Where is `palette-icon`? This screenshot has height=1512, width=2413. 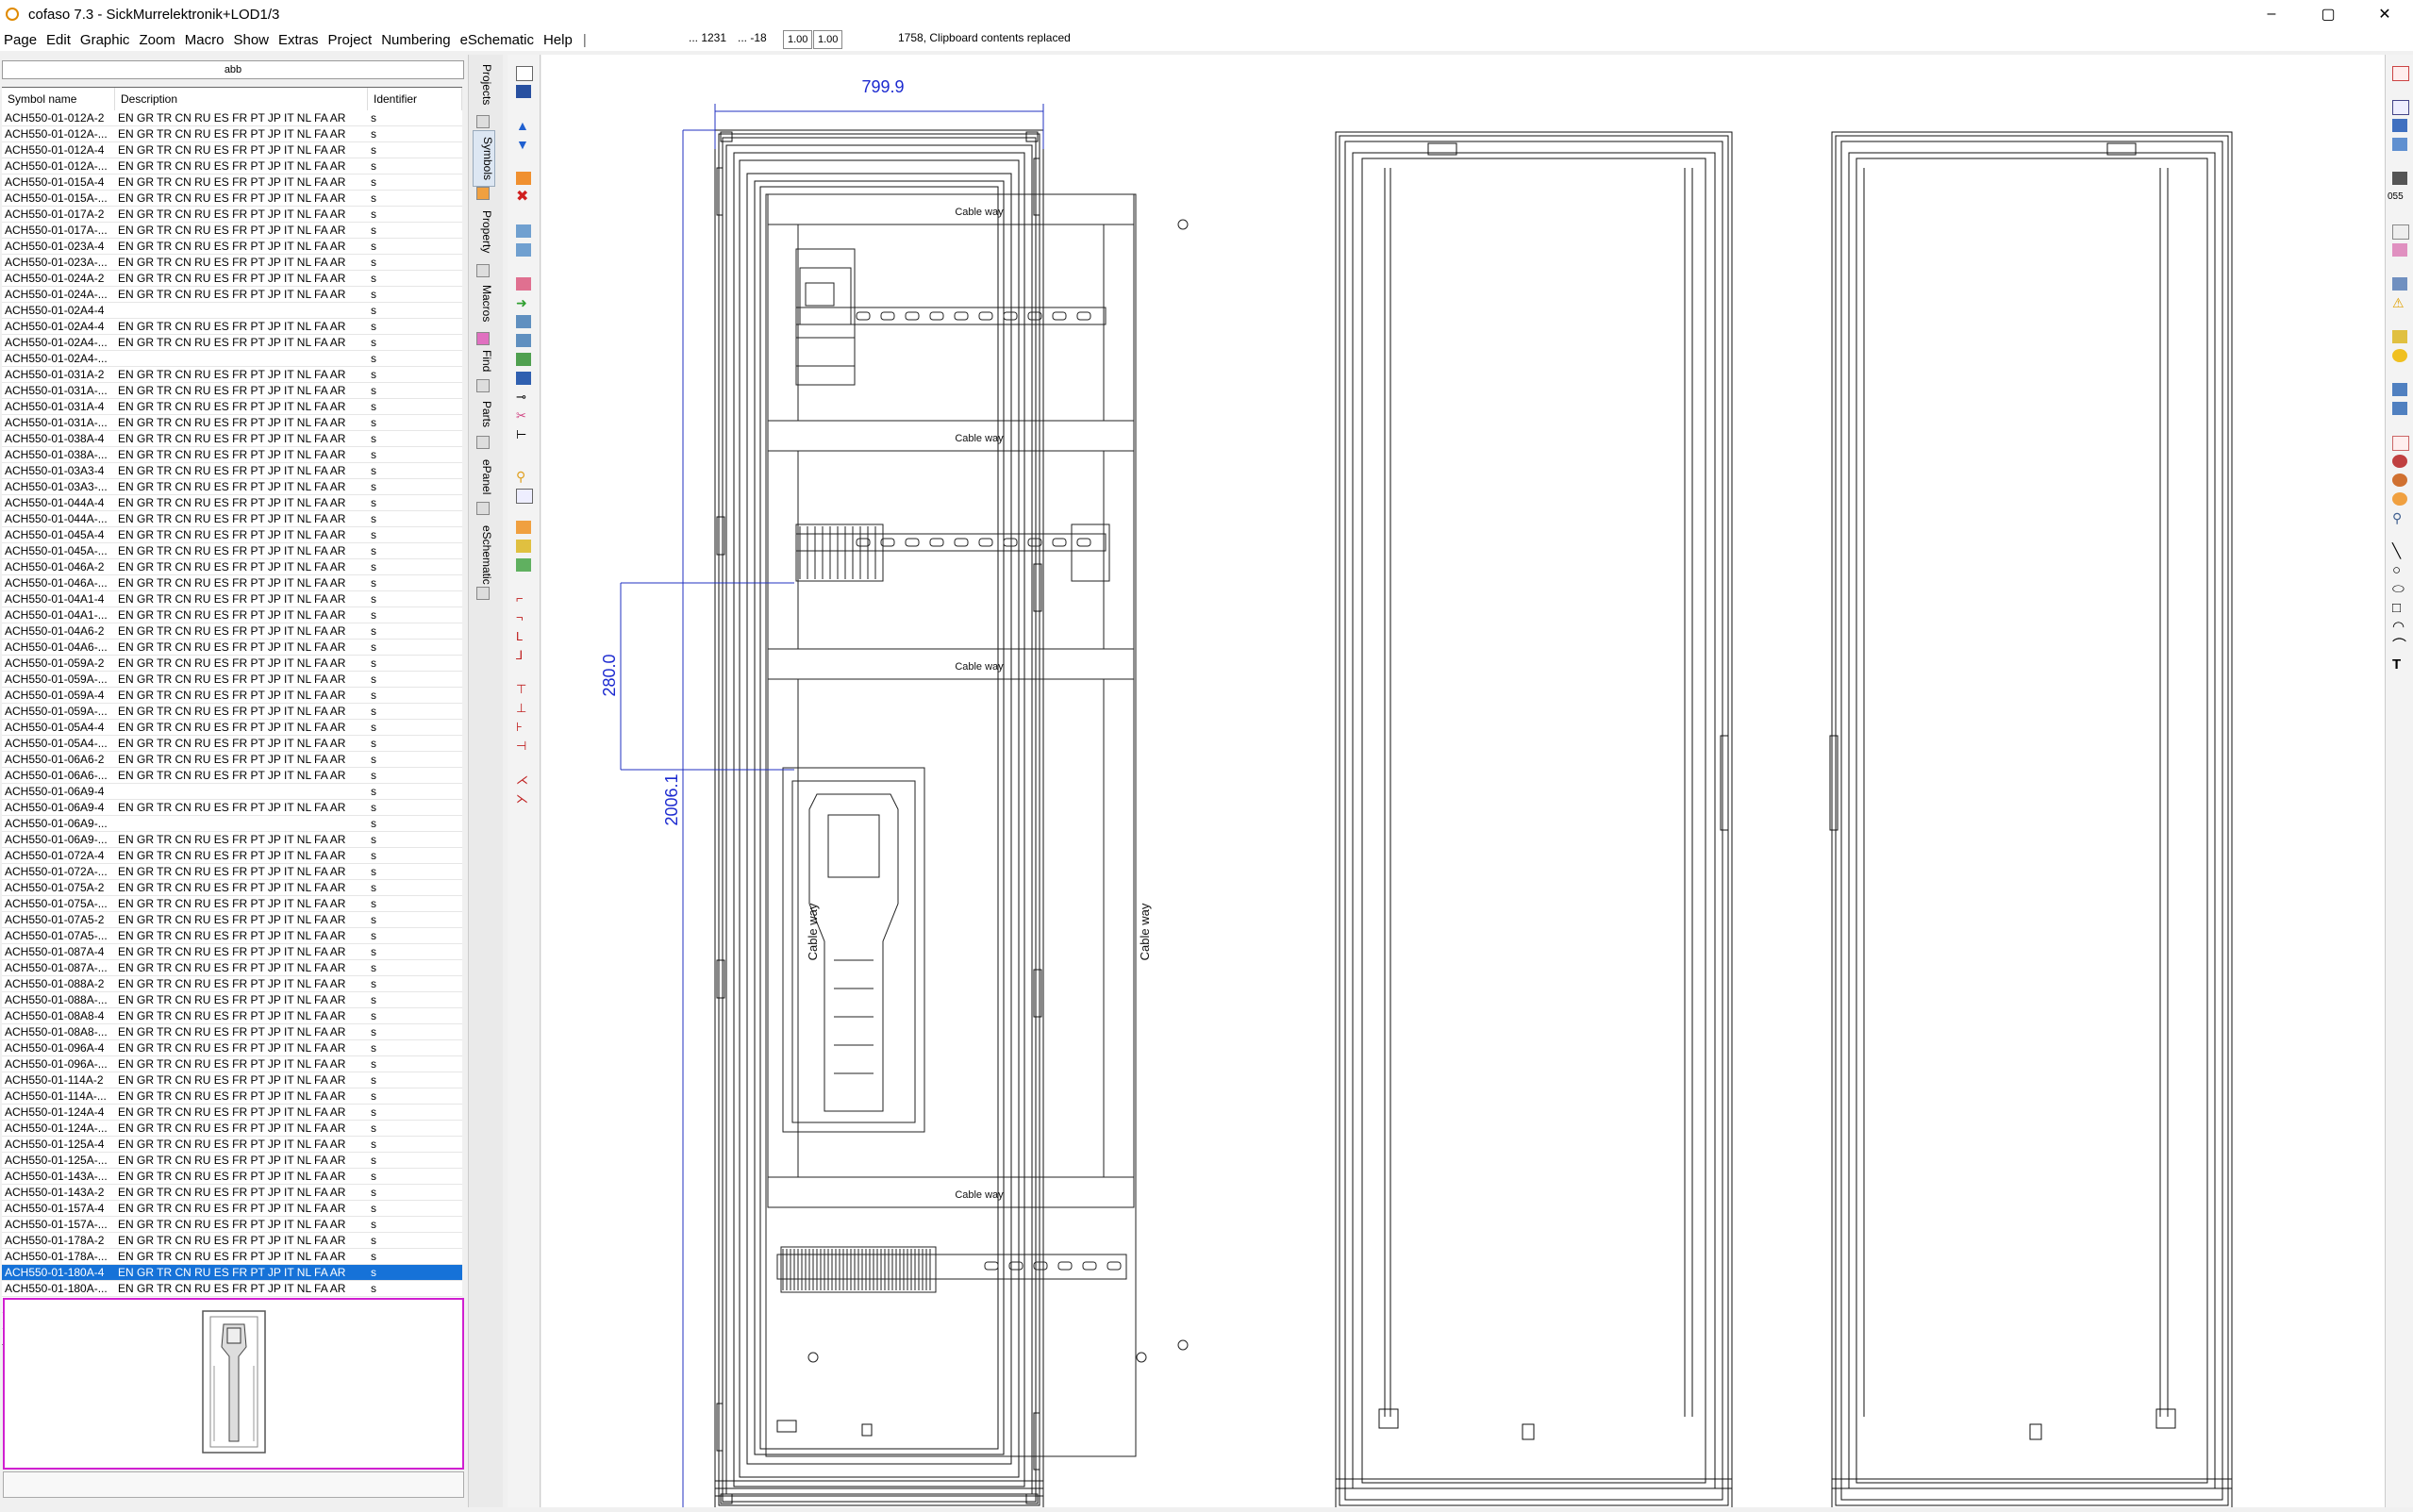
palette-icon is located at coordinates (2399, 336).